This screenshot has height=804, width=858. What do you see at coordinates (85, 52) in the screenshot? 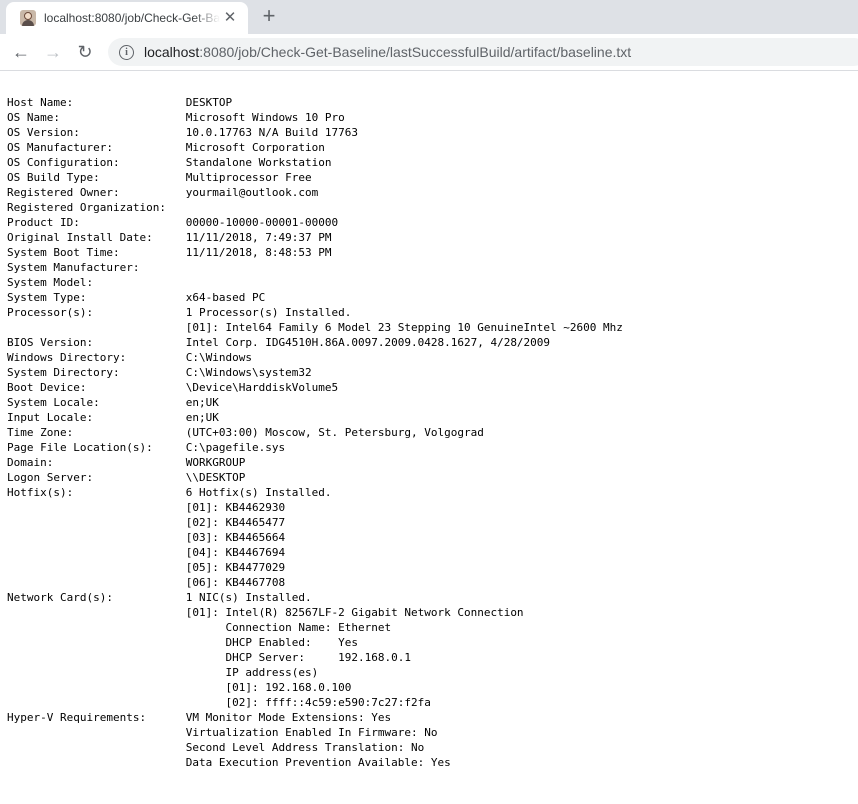
I see `reload-button: ↻` at bounding box center [85, 52].